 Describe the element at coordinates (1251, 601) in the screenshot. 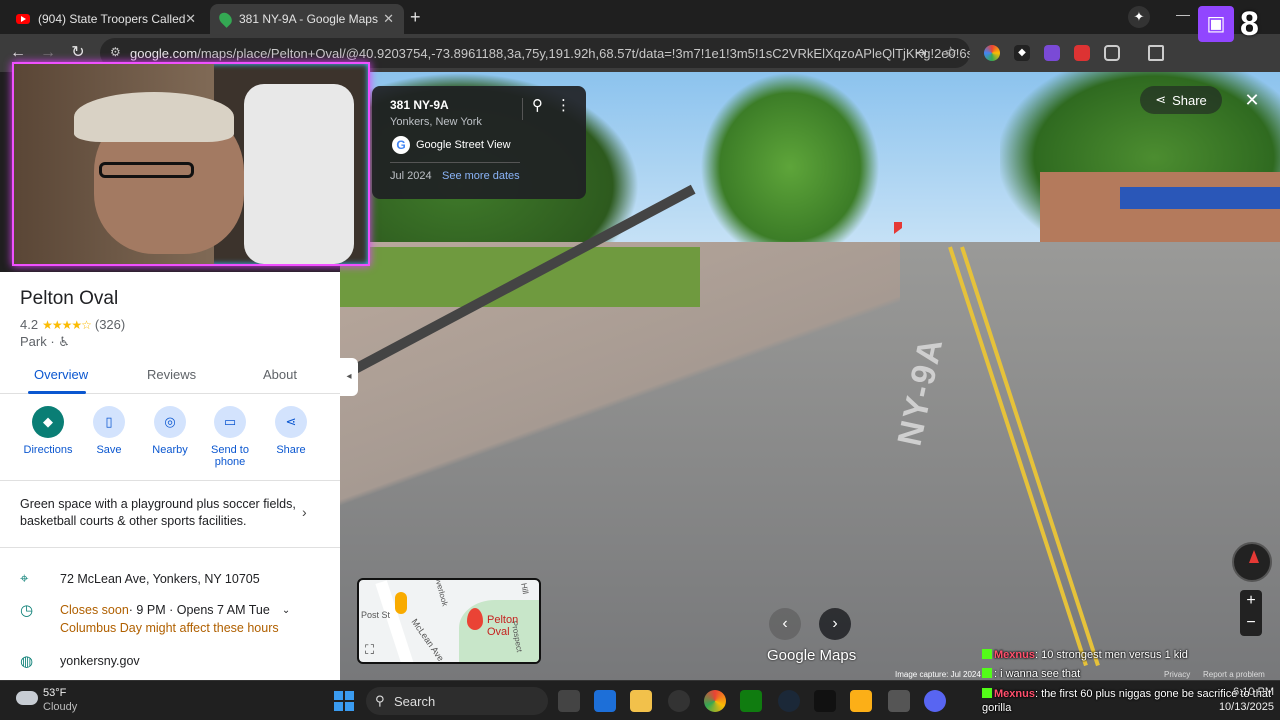

I see `zoom-in-button: +` at that location.